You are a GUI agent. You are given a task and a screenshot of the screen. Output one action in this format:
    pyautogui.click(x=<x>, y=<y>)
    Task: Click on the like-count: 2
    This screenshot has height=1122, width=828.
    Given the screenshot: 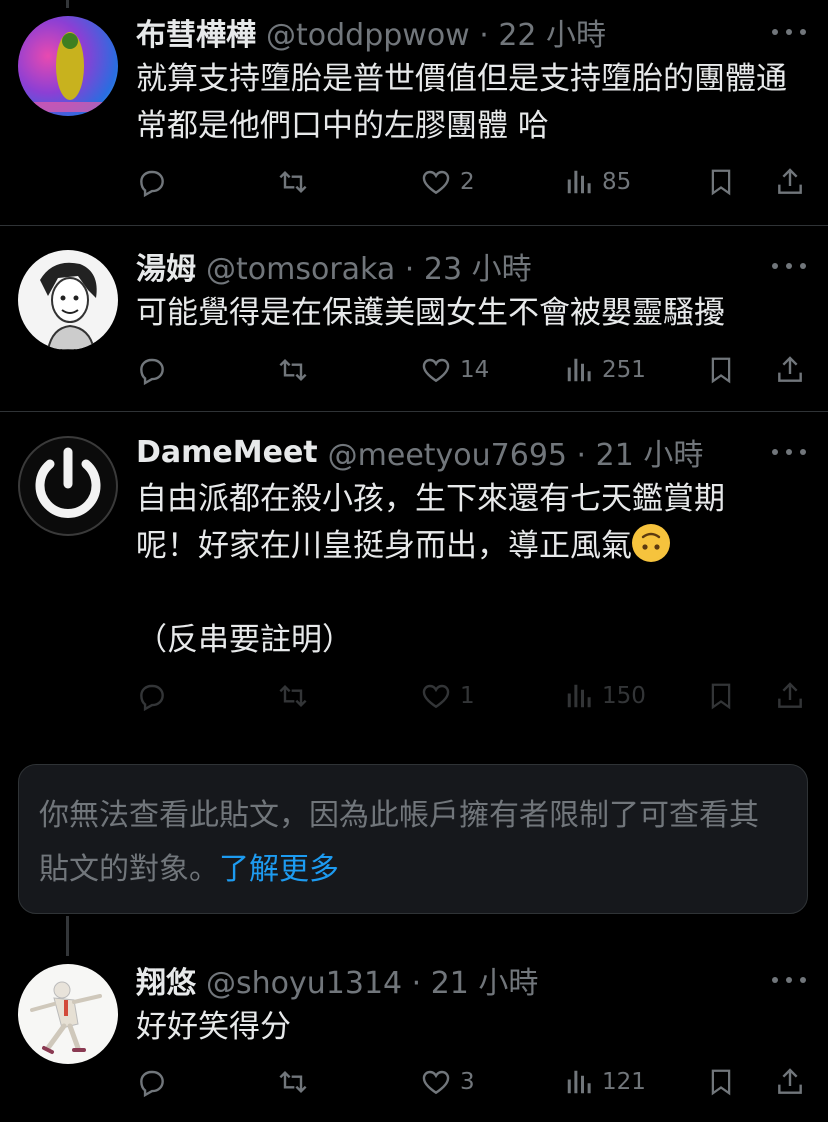 What is the action you would take?
    pyautogui.click(x=467, y=182)
    